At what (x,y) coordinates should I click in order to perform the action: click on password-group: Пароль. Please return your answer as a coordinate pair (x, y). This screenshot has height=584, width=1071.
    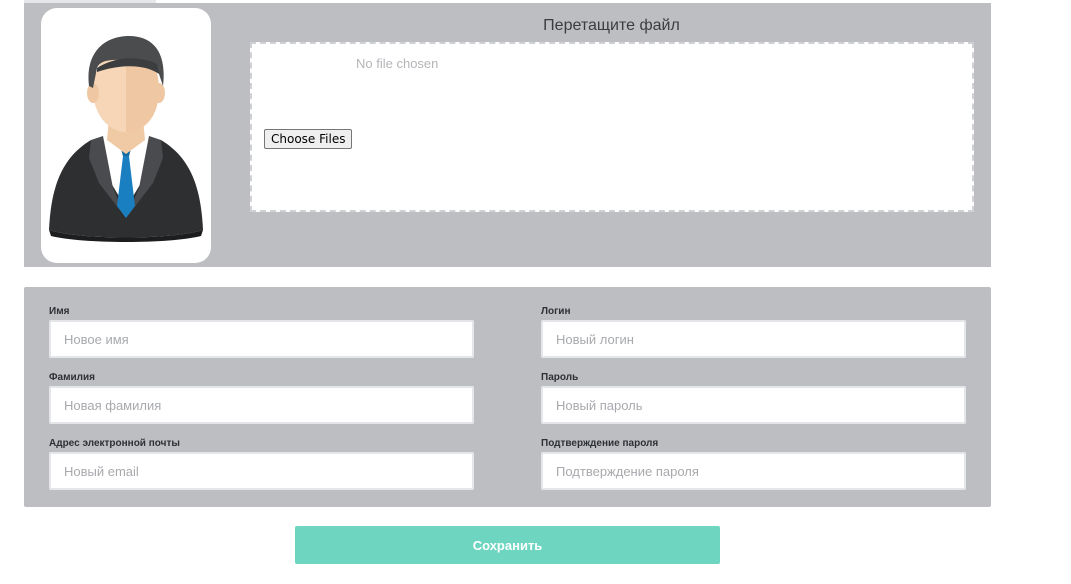
    Looking at the image, I should click on (753, 398).